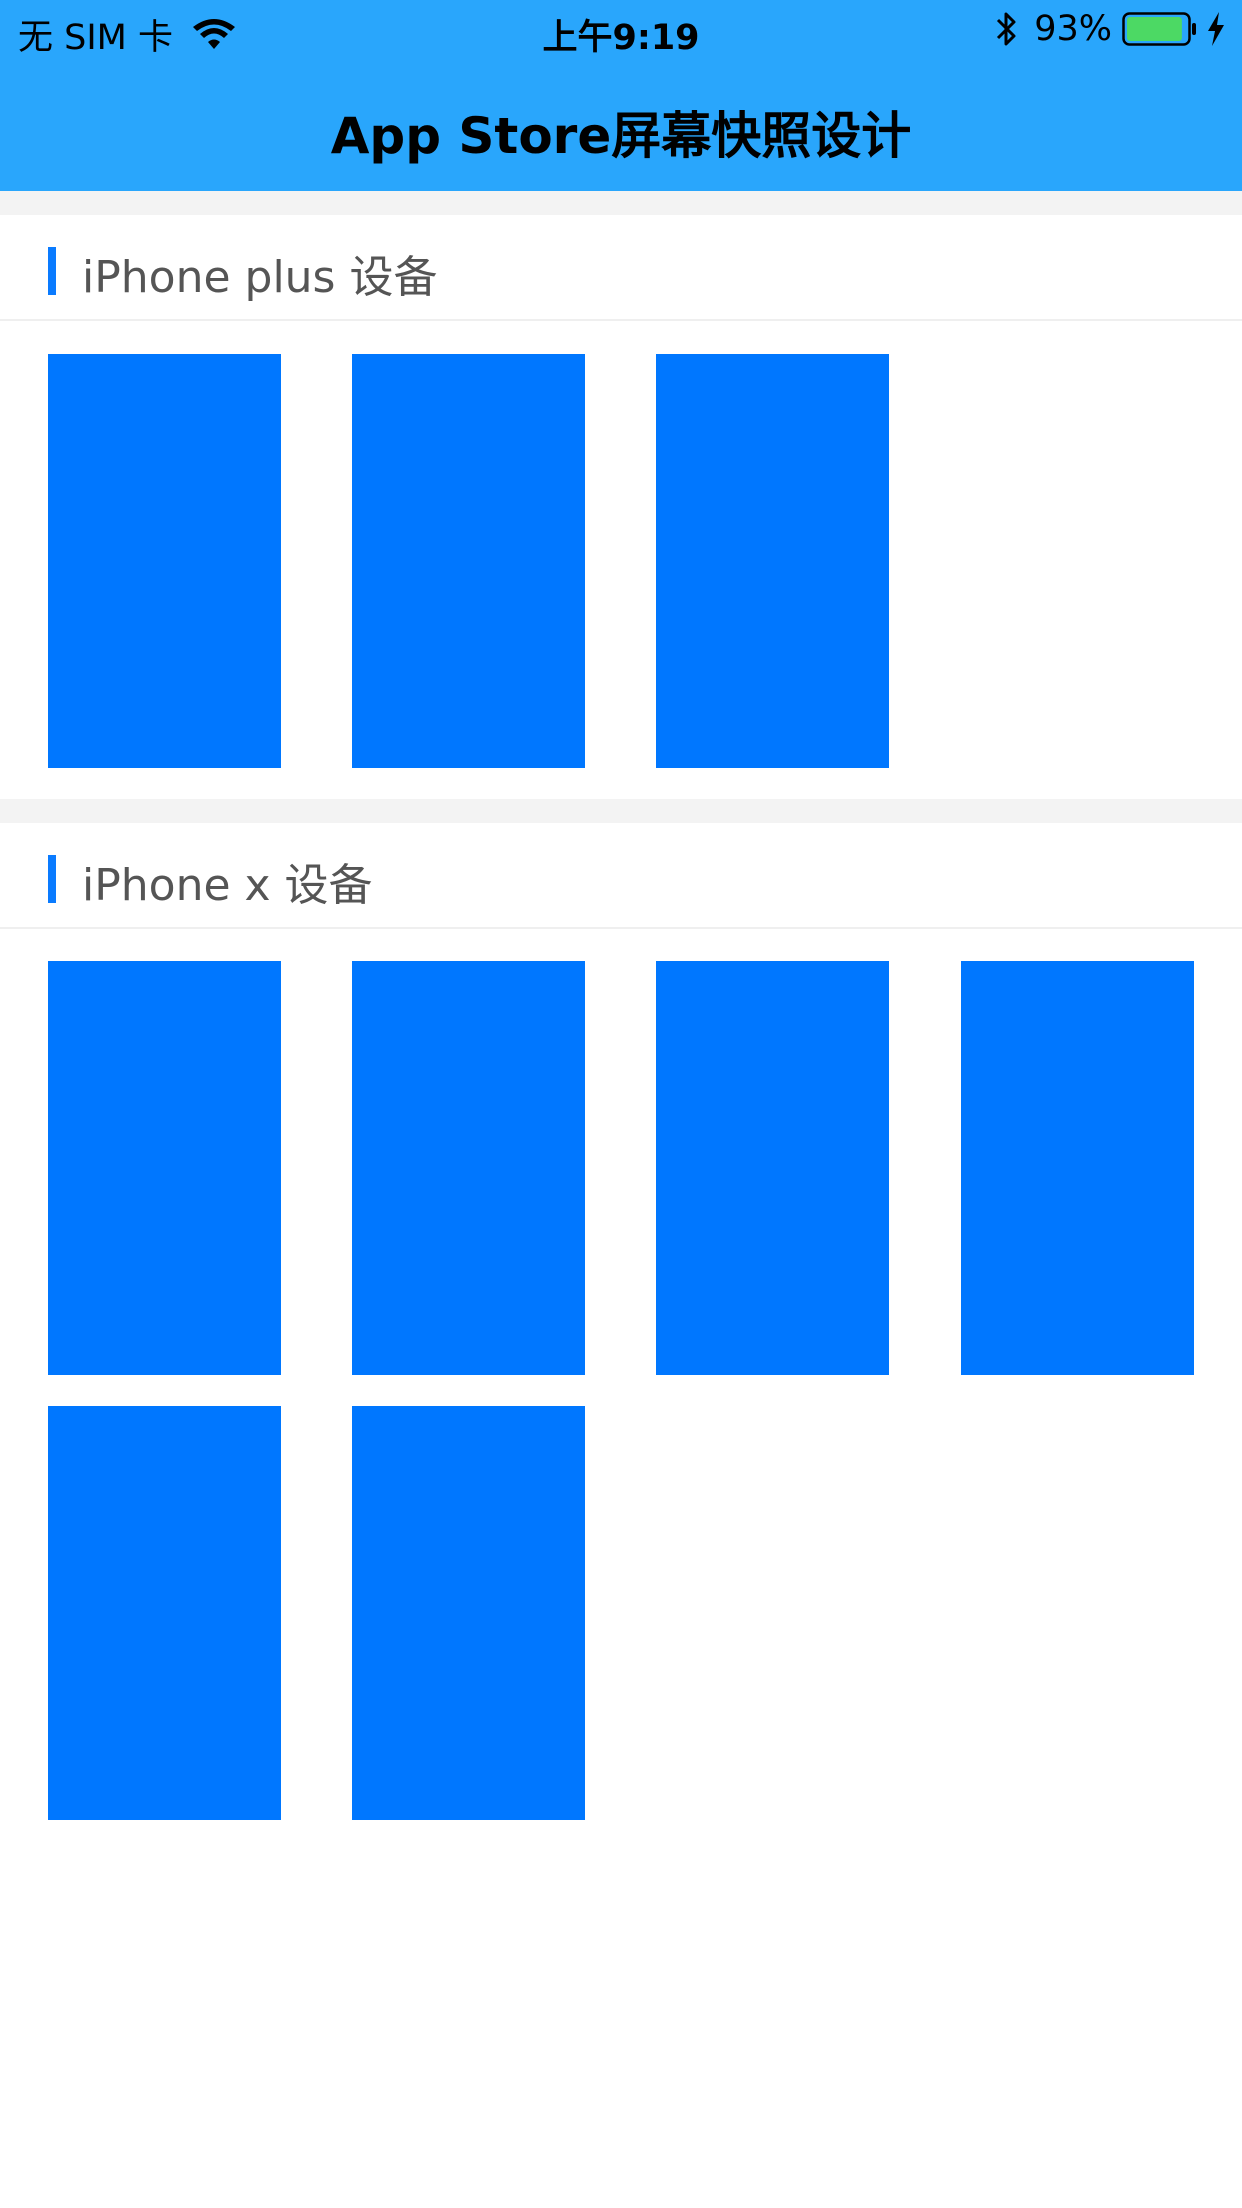 The width and height of the screenshot is (1242, 2208). Describe the element at coordinates (1073, 29) in the screenshot. I see `battery-percent: 93%` at that location.